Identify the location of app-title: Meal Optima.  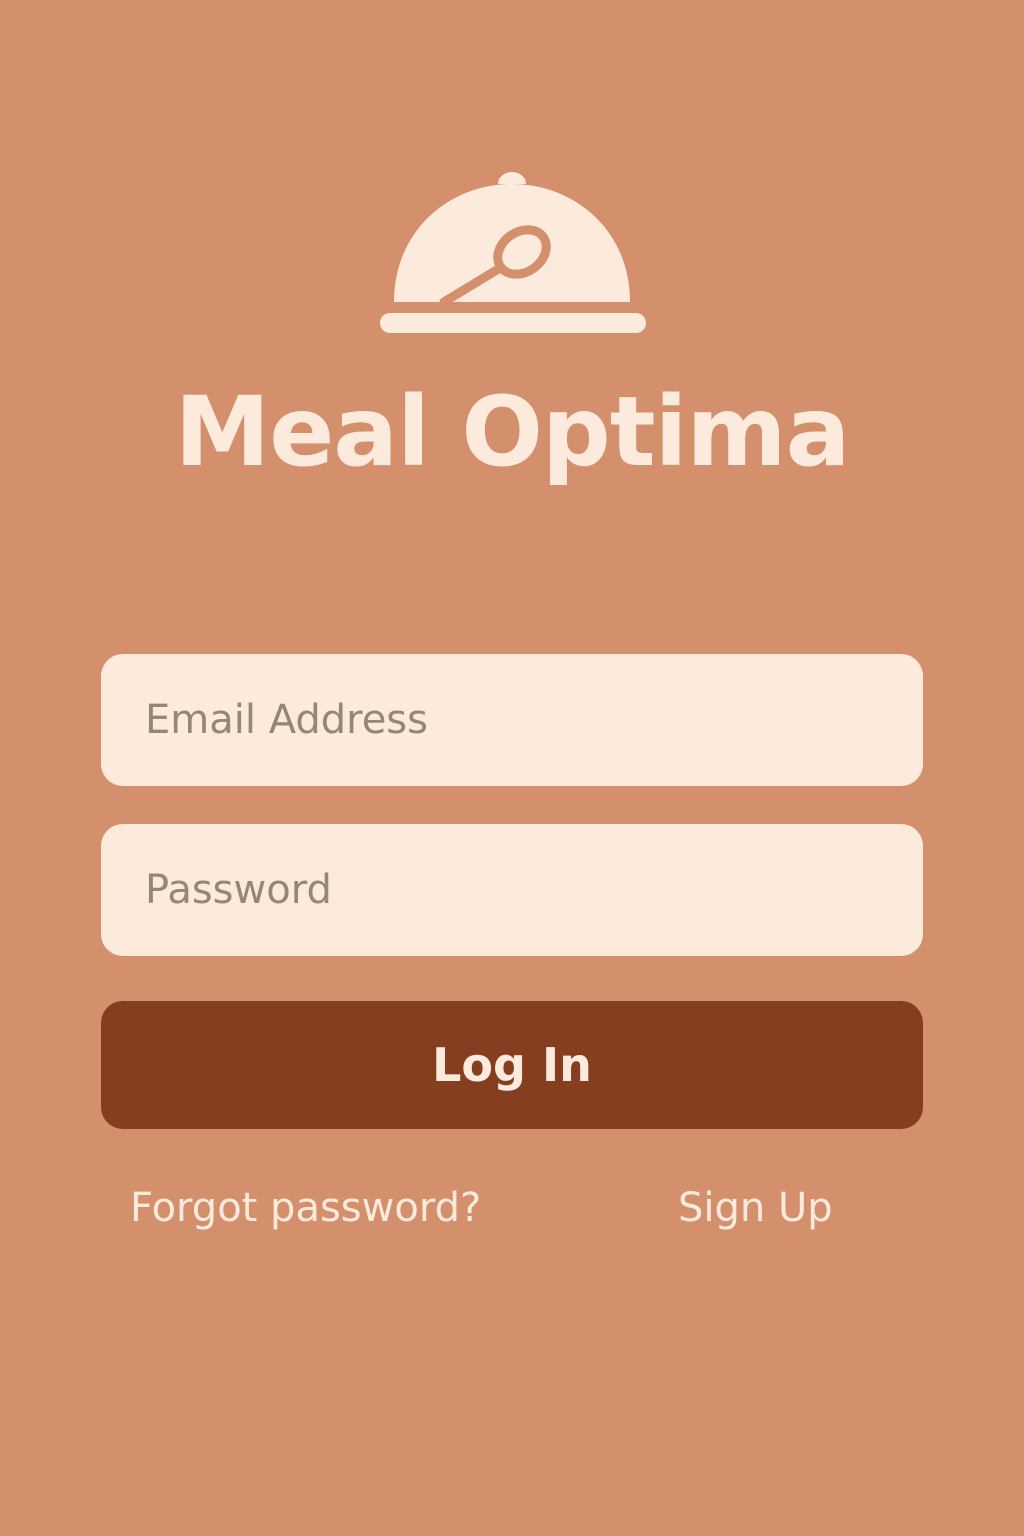
(512, 432).